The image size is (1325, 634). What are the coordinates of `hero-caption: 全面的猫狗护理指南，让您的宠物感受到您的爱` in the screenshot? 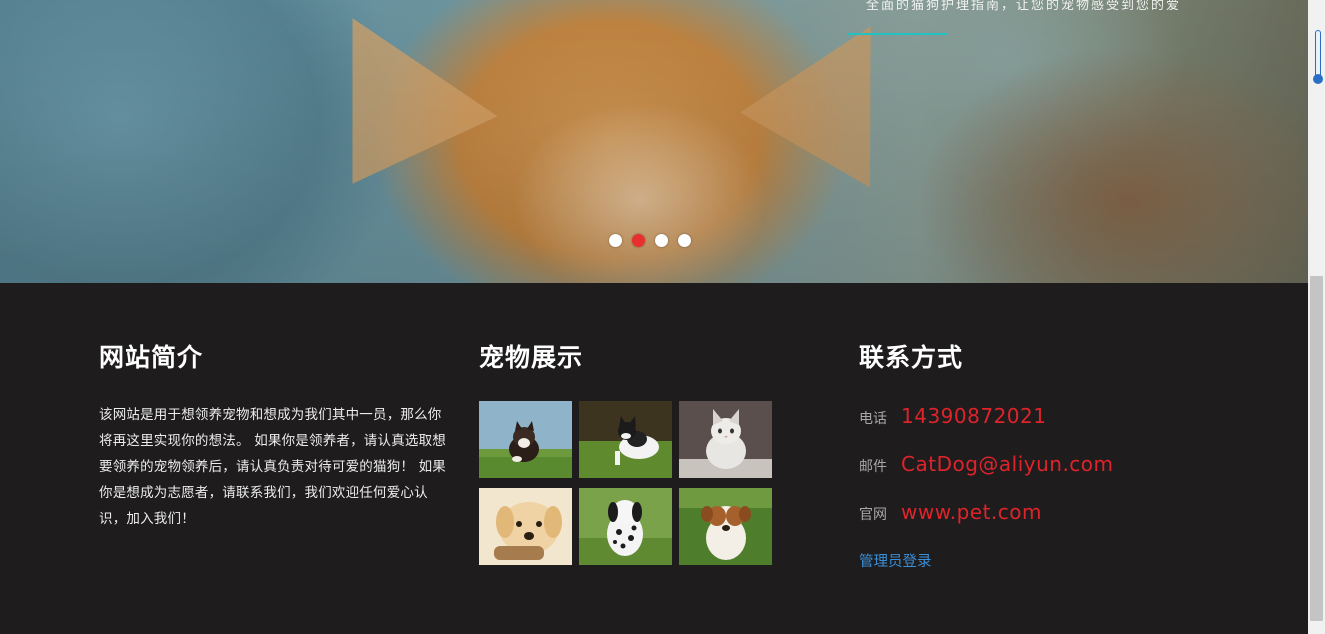 It's located at (1024, 6).